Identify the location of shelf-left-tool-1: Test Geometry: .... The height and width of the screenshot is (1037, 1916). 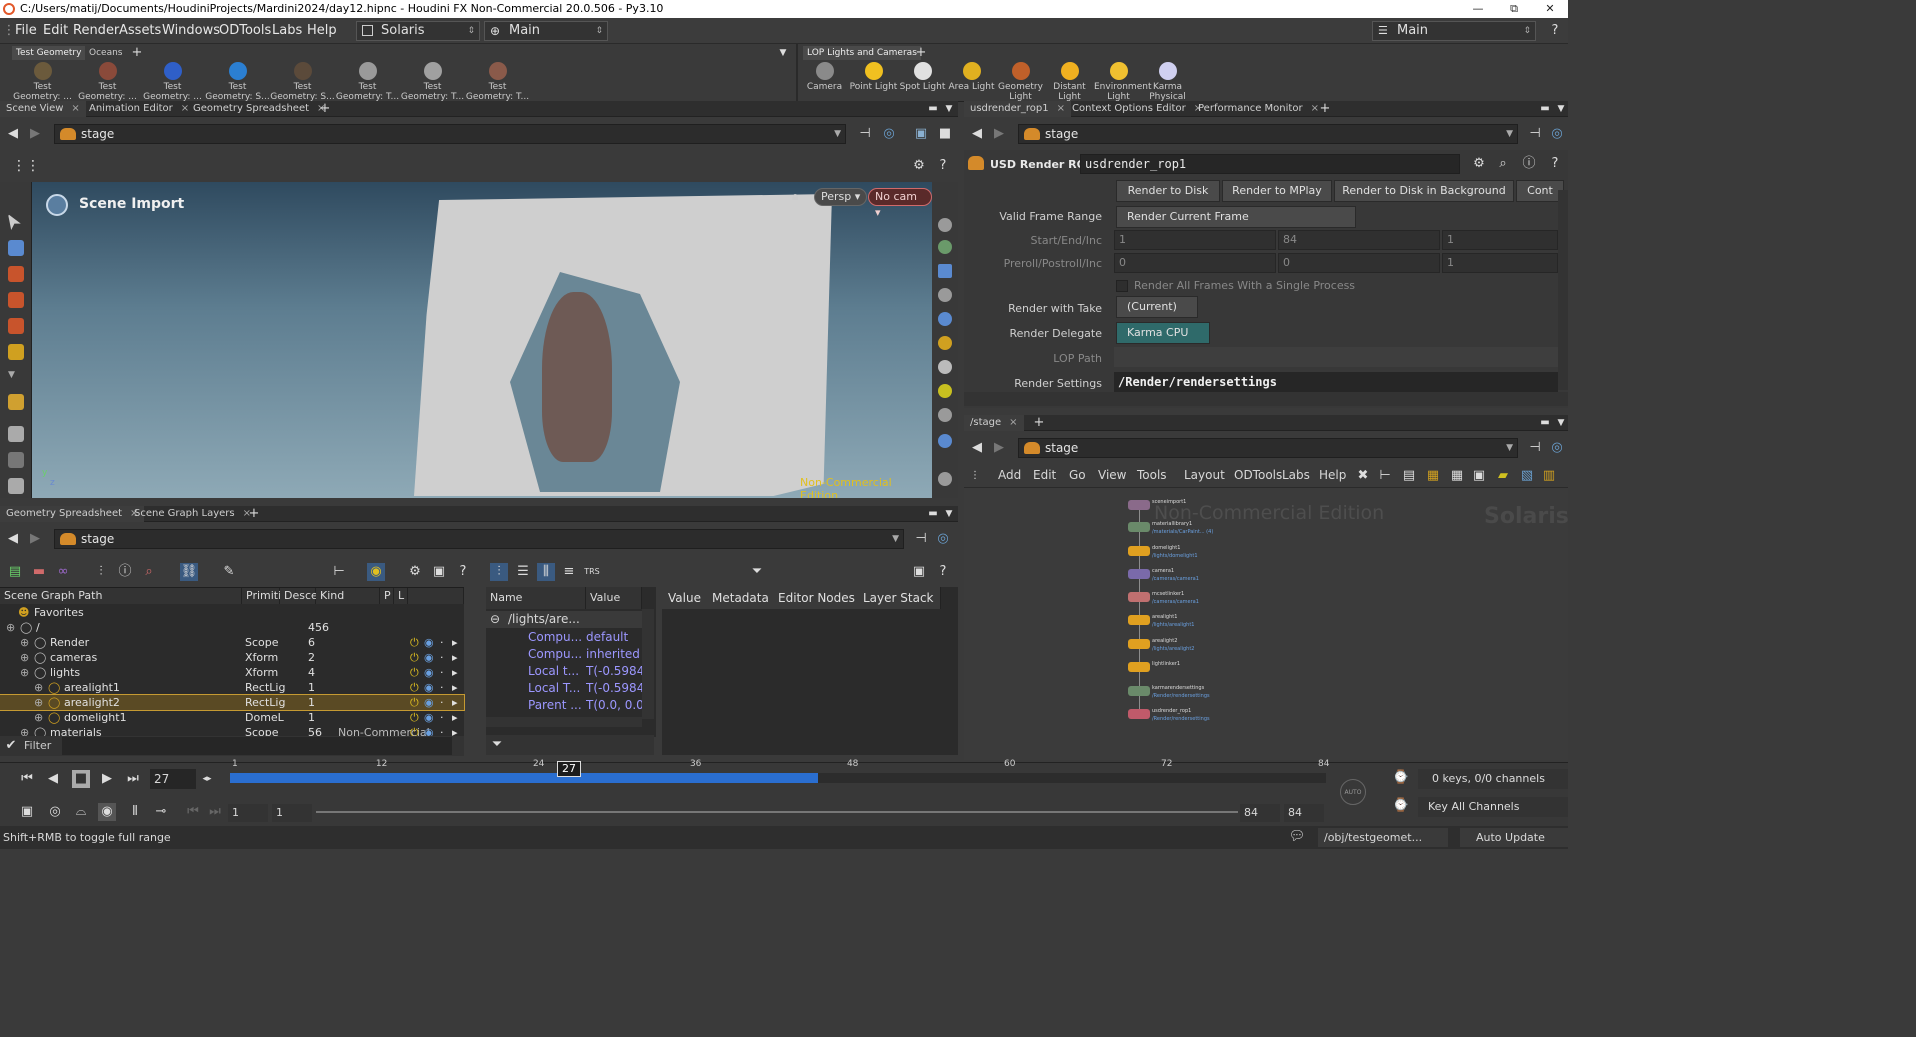
(107, 82).